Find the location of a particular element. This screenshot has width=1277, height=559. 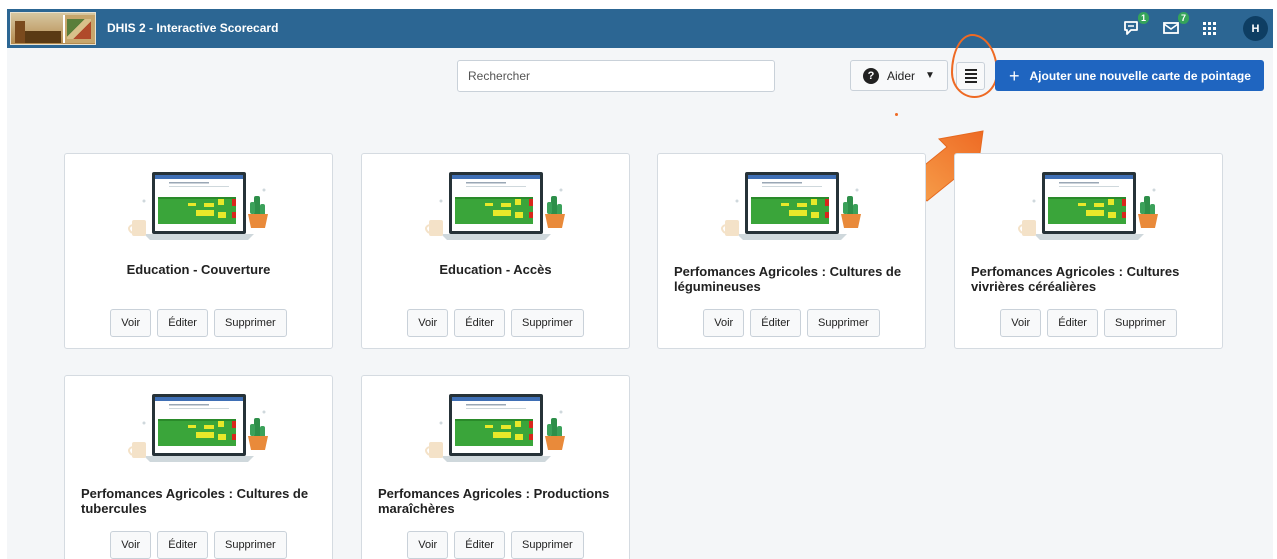

messages-icon: 1 is located at coordinates (1135, 25).